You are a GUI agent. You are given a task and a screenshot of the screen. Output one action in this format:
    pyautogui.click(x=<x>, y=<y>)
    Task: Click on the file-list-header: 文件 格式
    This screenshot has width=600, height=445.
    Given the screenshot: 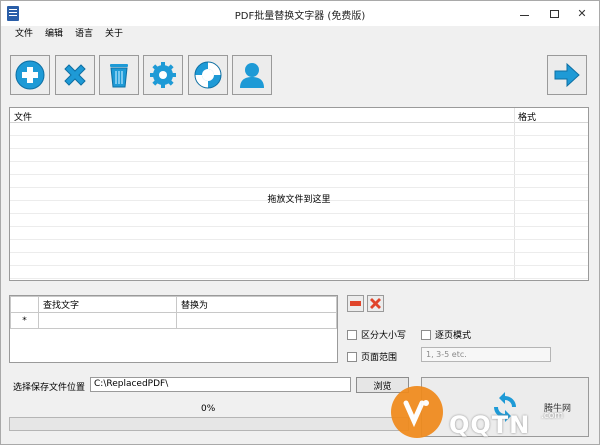 What is the action you would take?
    pyautogui.click(x=299, y=115)
    